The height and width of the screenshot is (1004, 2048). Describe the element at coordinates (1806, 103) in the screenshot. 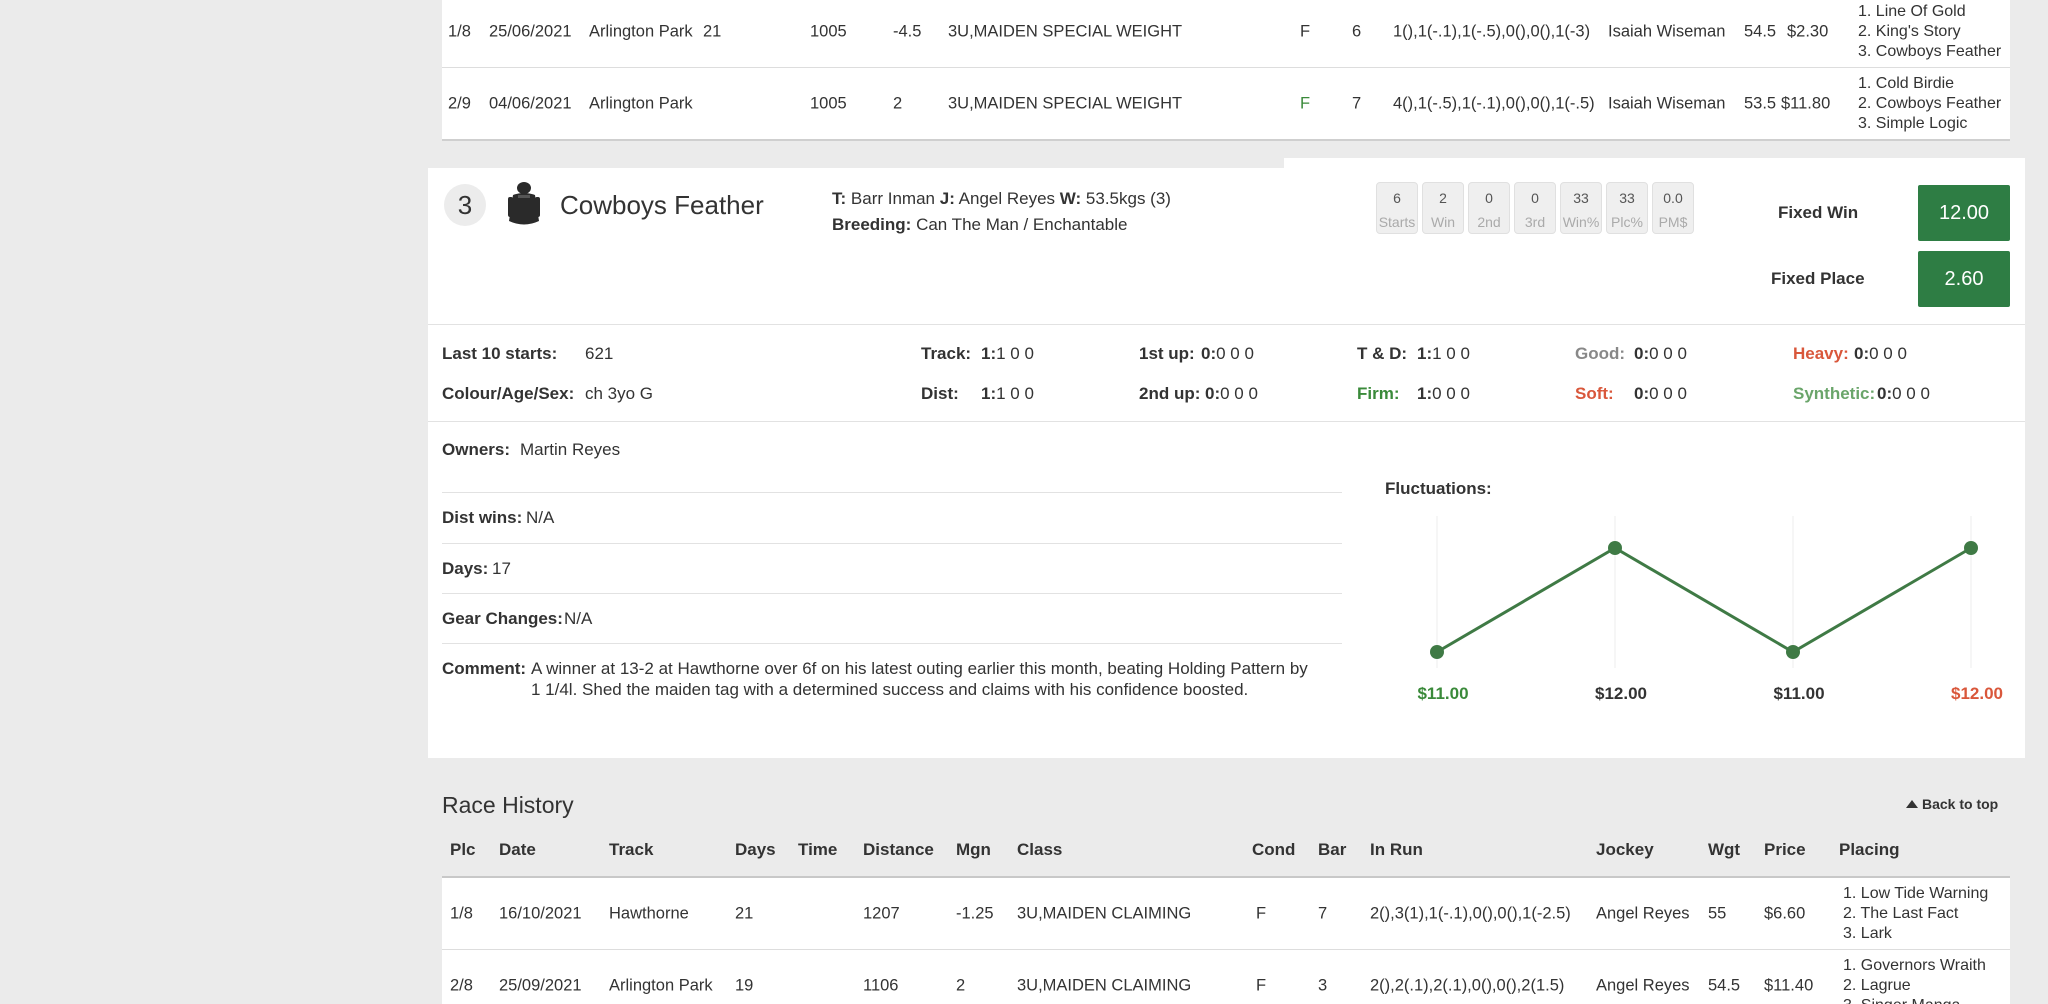

I see `price-cell: $11.80` at that location.